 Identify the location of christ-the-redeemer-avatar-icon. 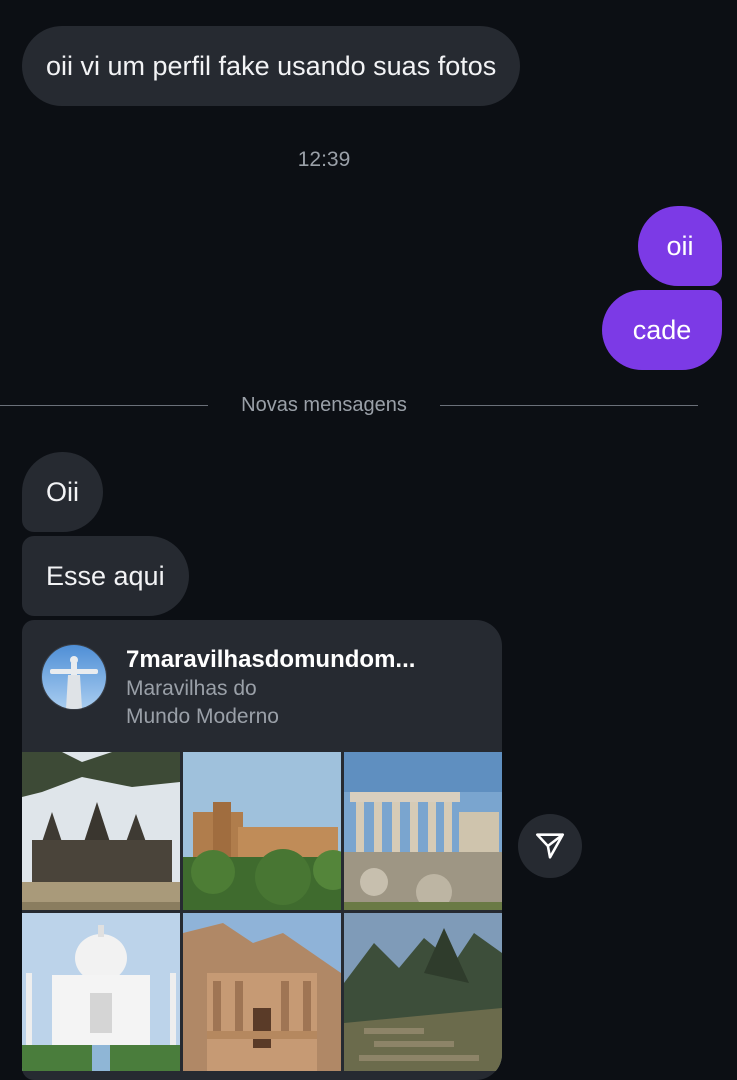
(74, 677).